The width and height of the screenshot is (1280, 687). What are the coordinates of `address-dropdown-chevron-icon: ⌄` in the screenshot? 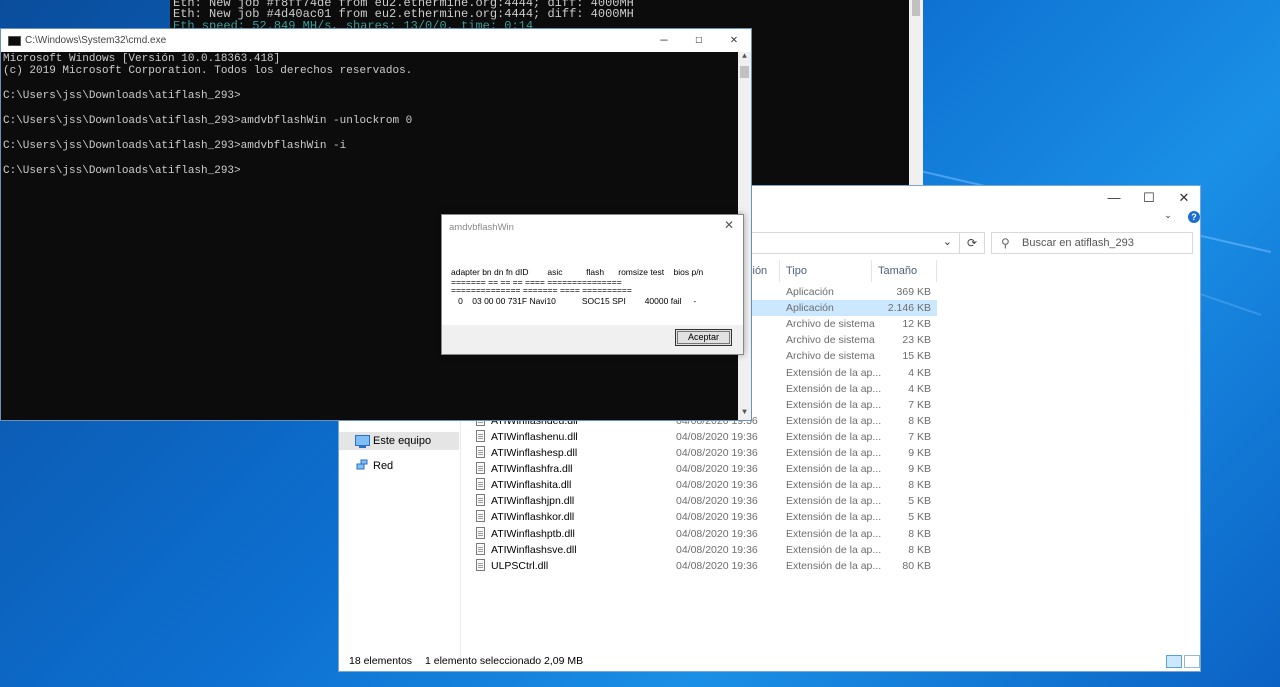 It's located at (947, 241).